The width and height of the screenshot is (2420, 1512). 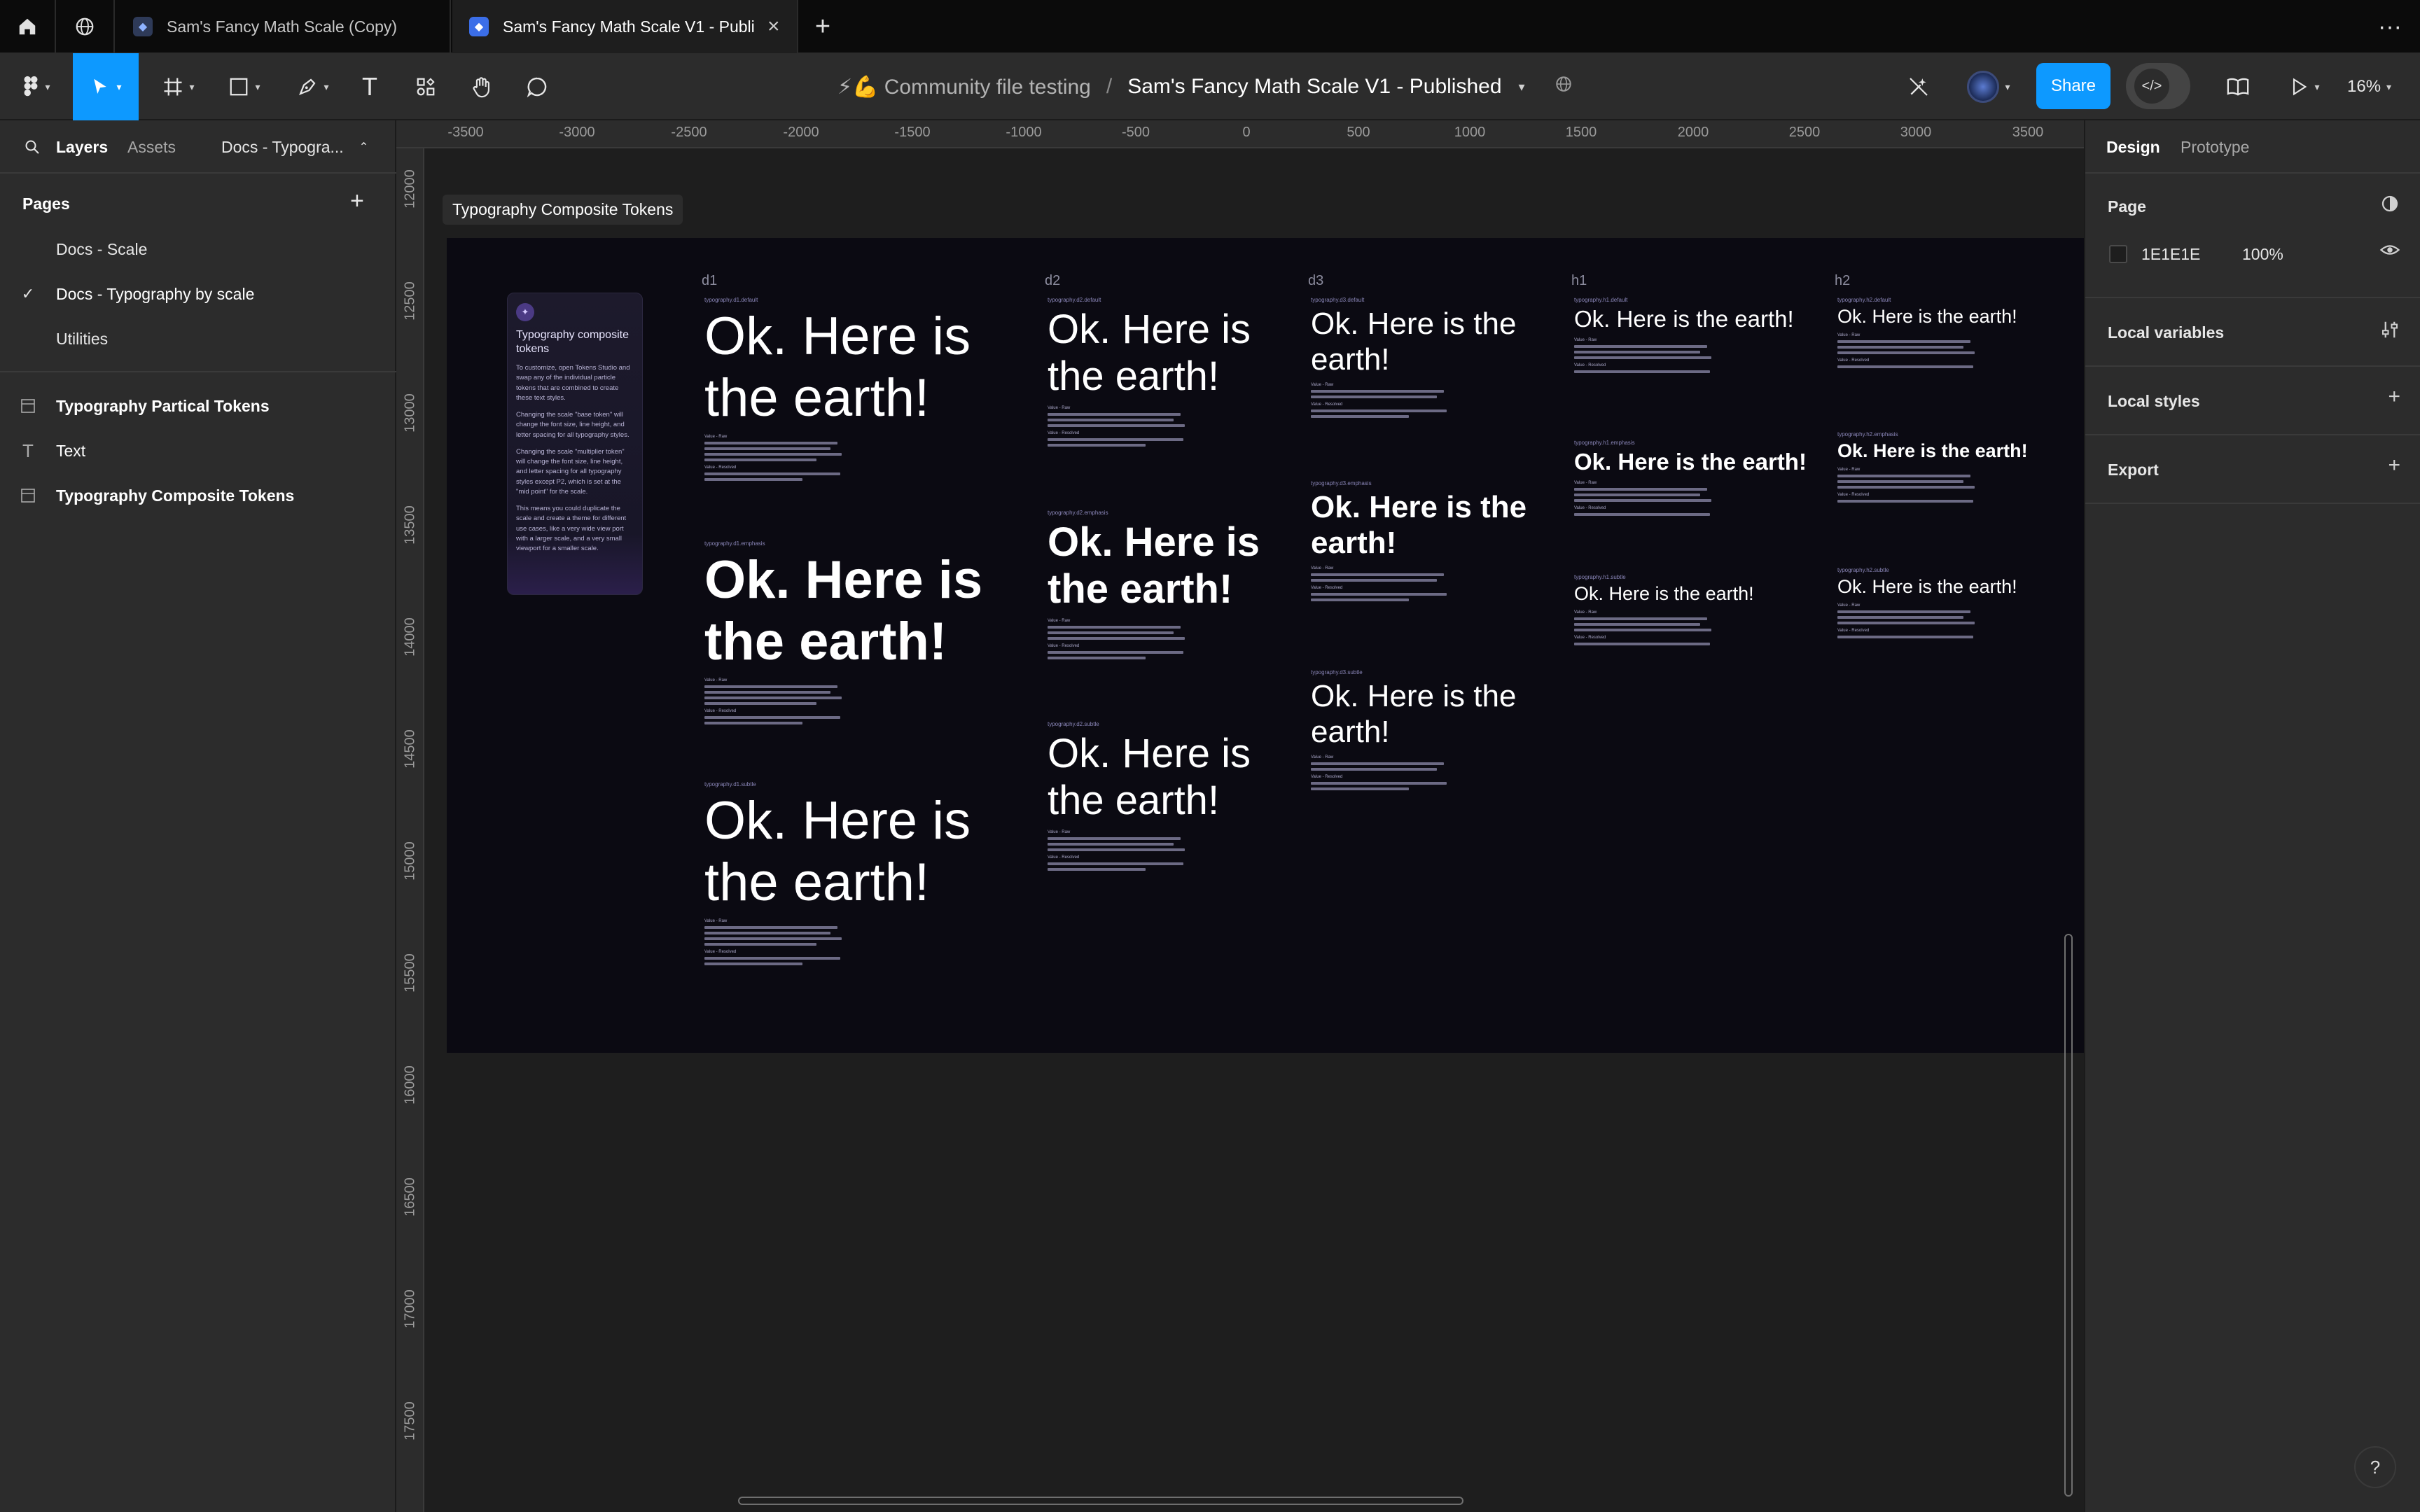 I want to click on add-style-button: +, so click(x=2394, y=397).